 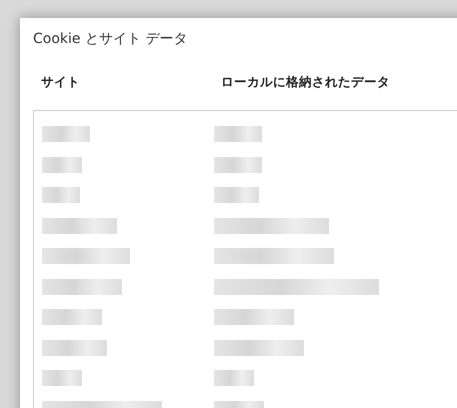 I want to click on dialog-title: Cookie とサイト データ, so click(x=110, y=39).